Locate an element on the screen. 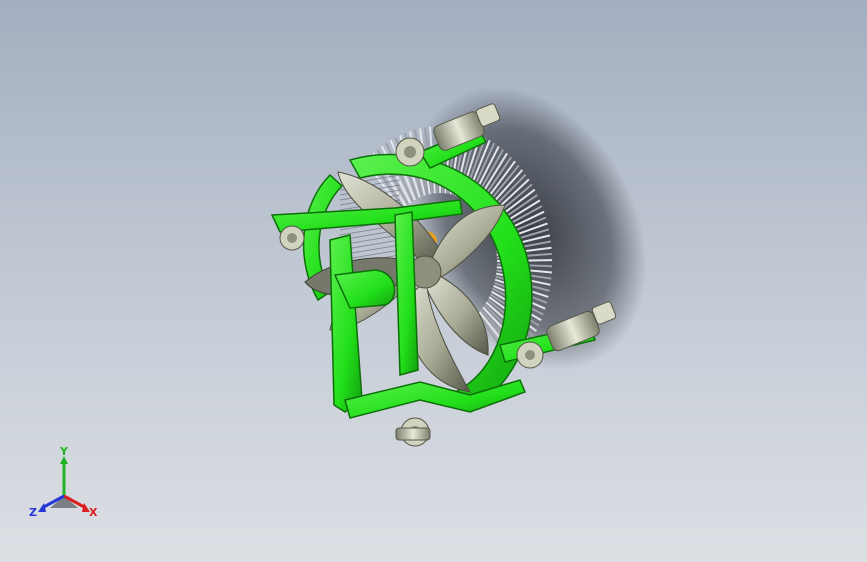 Image resolution: width=867 pixels, height=562 pixels. triad-z-label: Z is located at coordinates (33, 512).